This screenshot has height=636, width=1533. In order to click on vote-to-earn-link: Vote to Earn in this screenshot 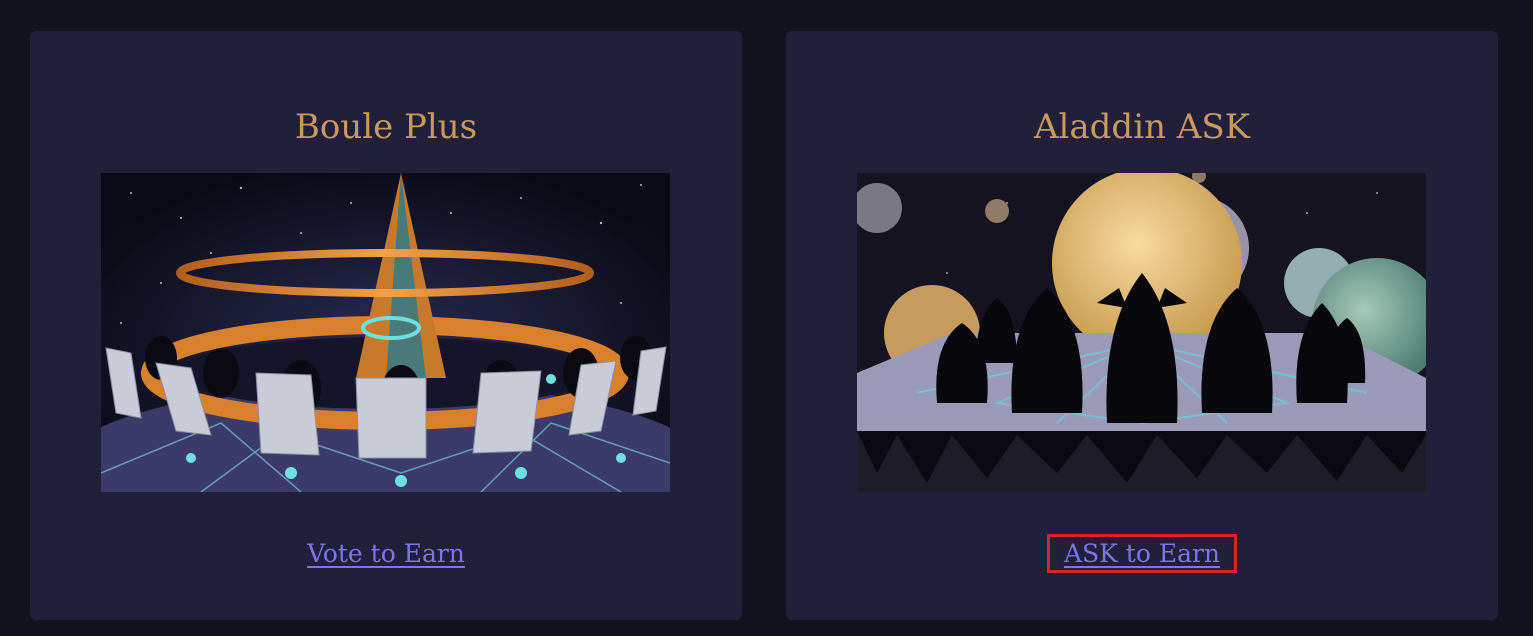, I will do `click(386, 553)`.